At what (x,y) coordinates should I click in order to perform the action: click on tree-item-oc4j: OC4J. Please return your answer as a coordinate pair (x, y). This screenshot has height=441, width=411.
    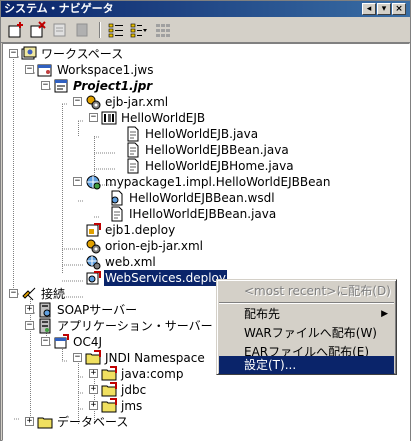
    Looking at the image, I should click on (78, 342).